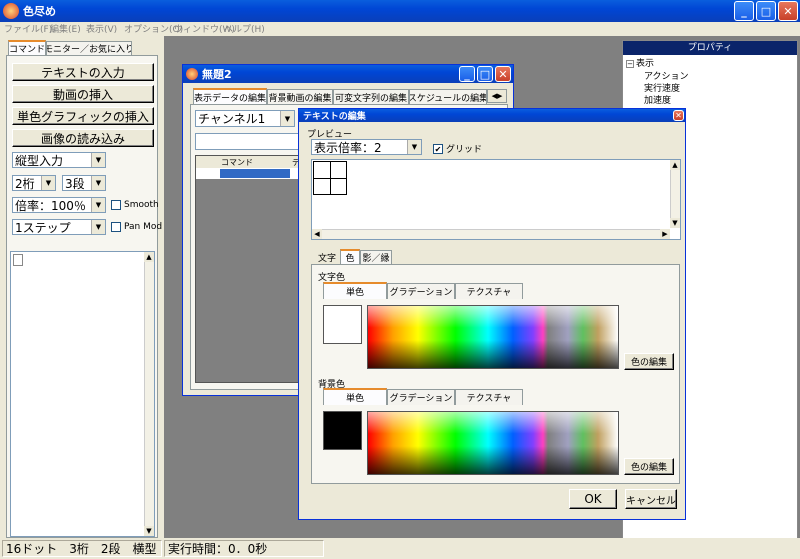 The image size is (800, 559). Describe the element at coordinates (83, 138) in the screenshot. I see `load-image-button: 画像の読み込み` at that location.